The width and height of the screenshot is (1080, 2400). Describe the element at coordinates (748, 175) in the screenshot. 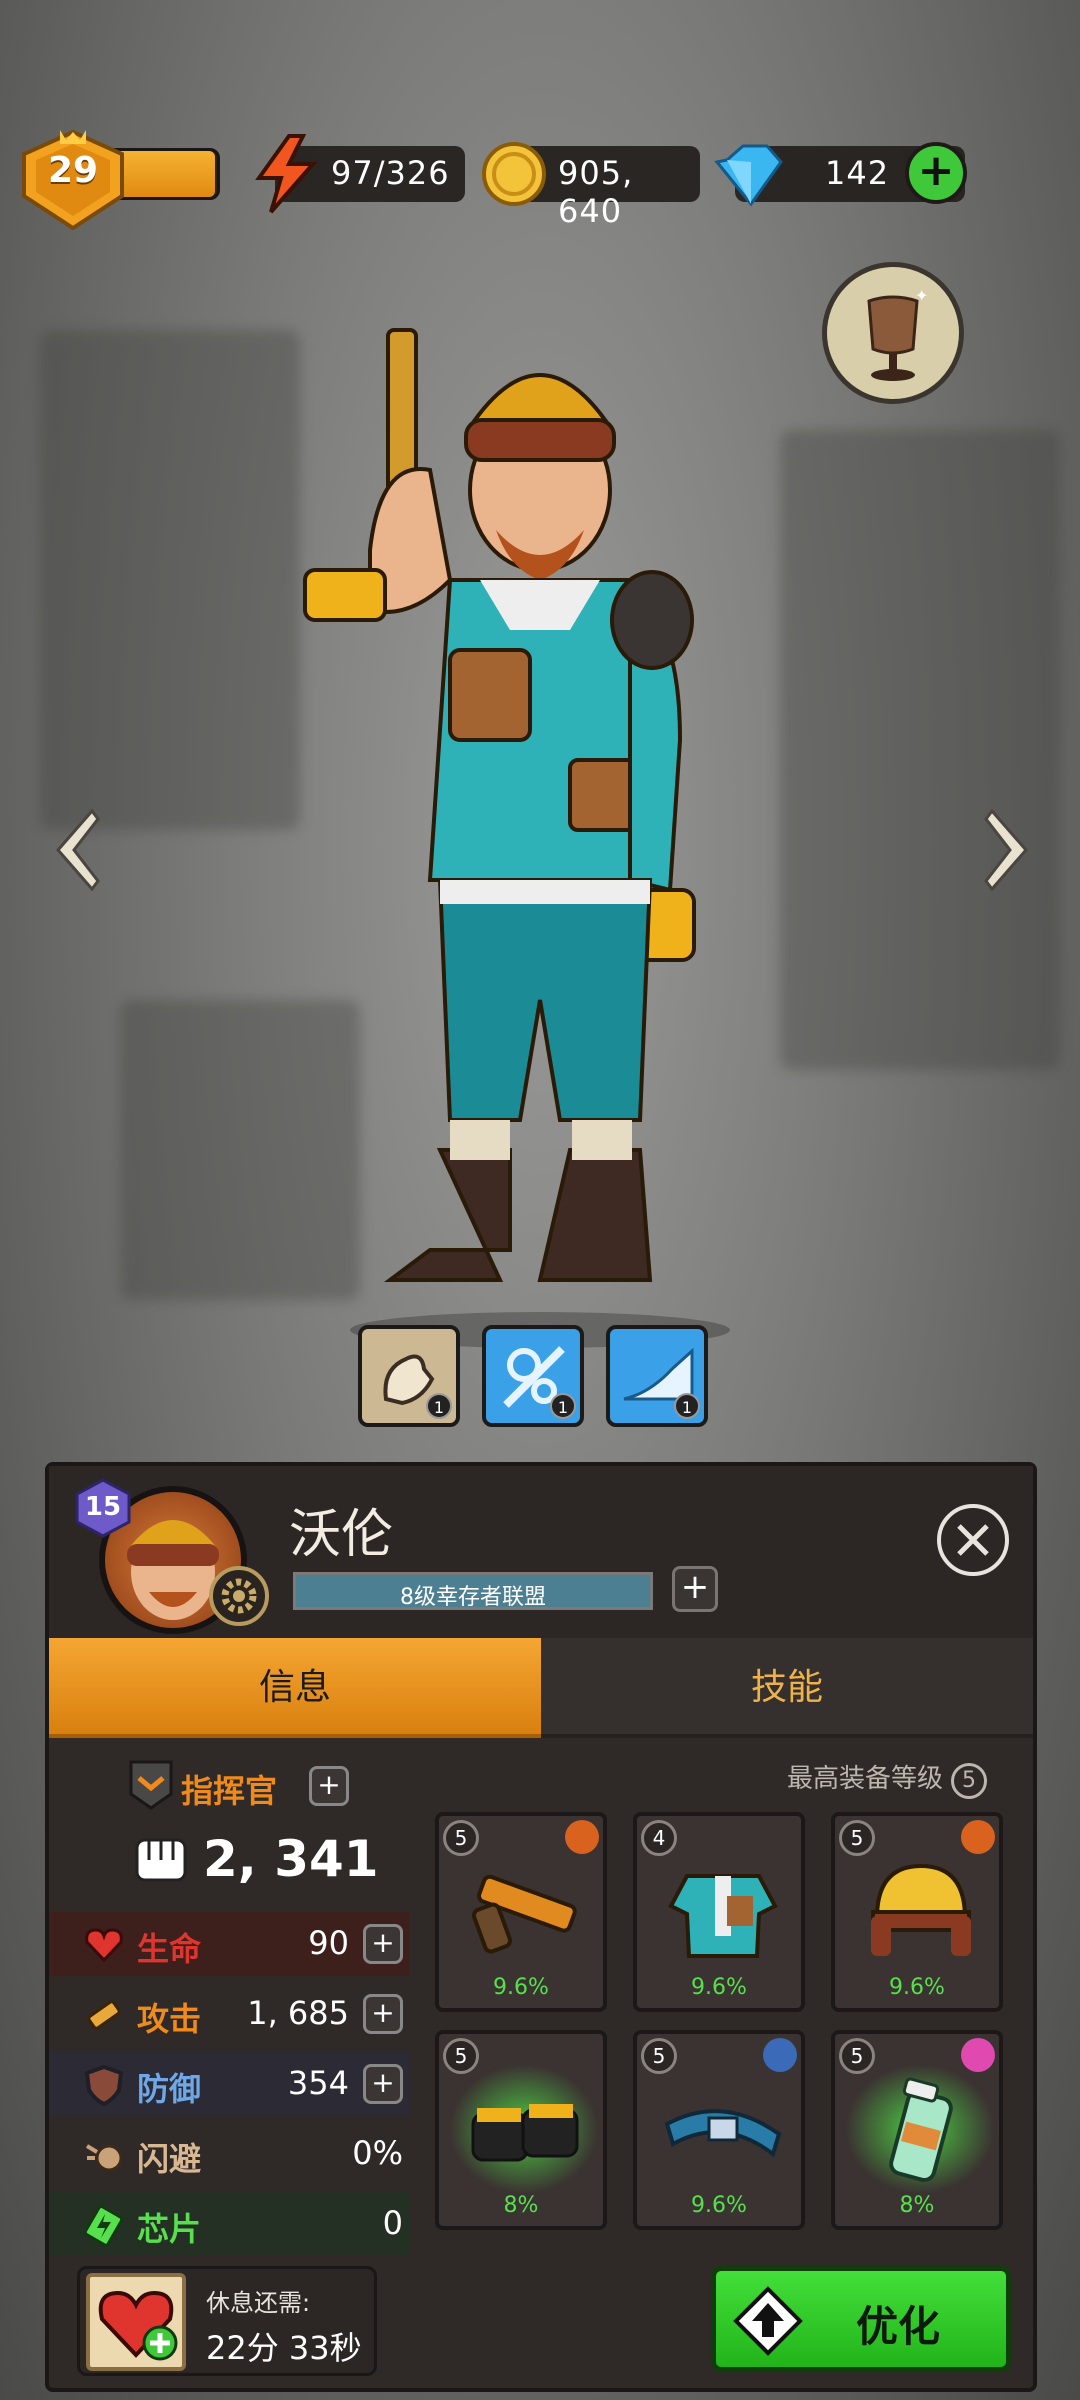

I see `diamond-icon` at that location.